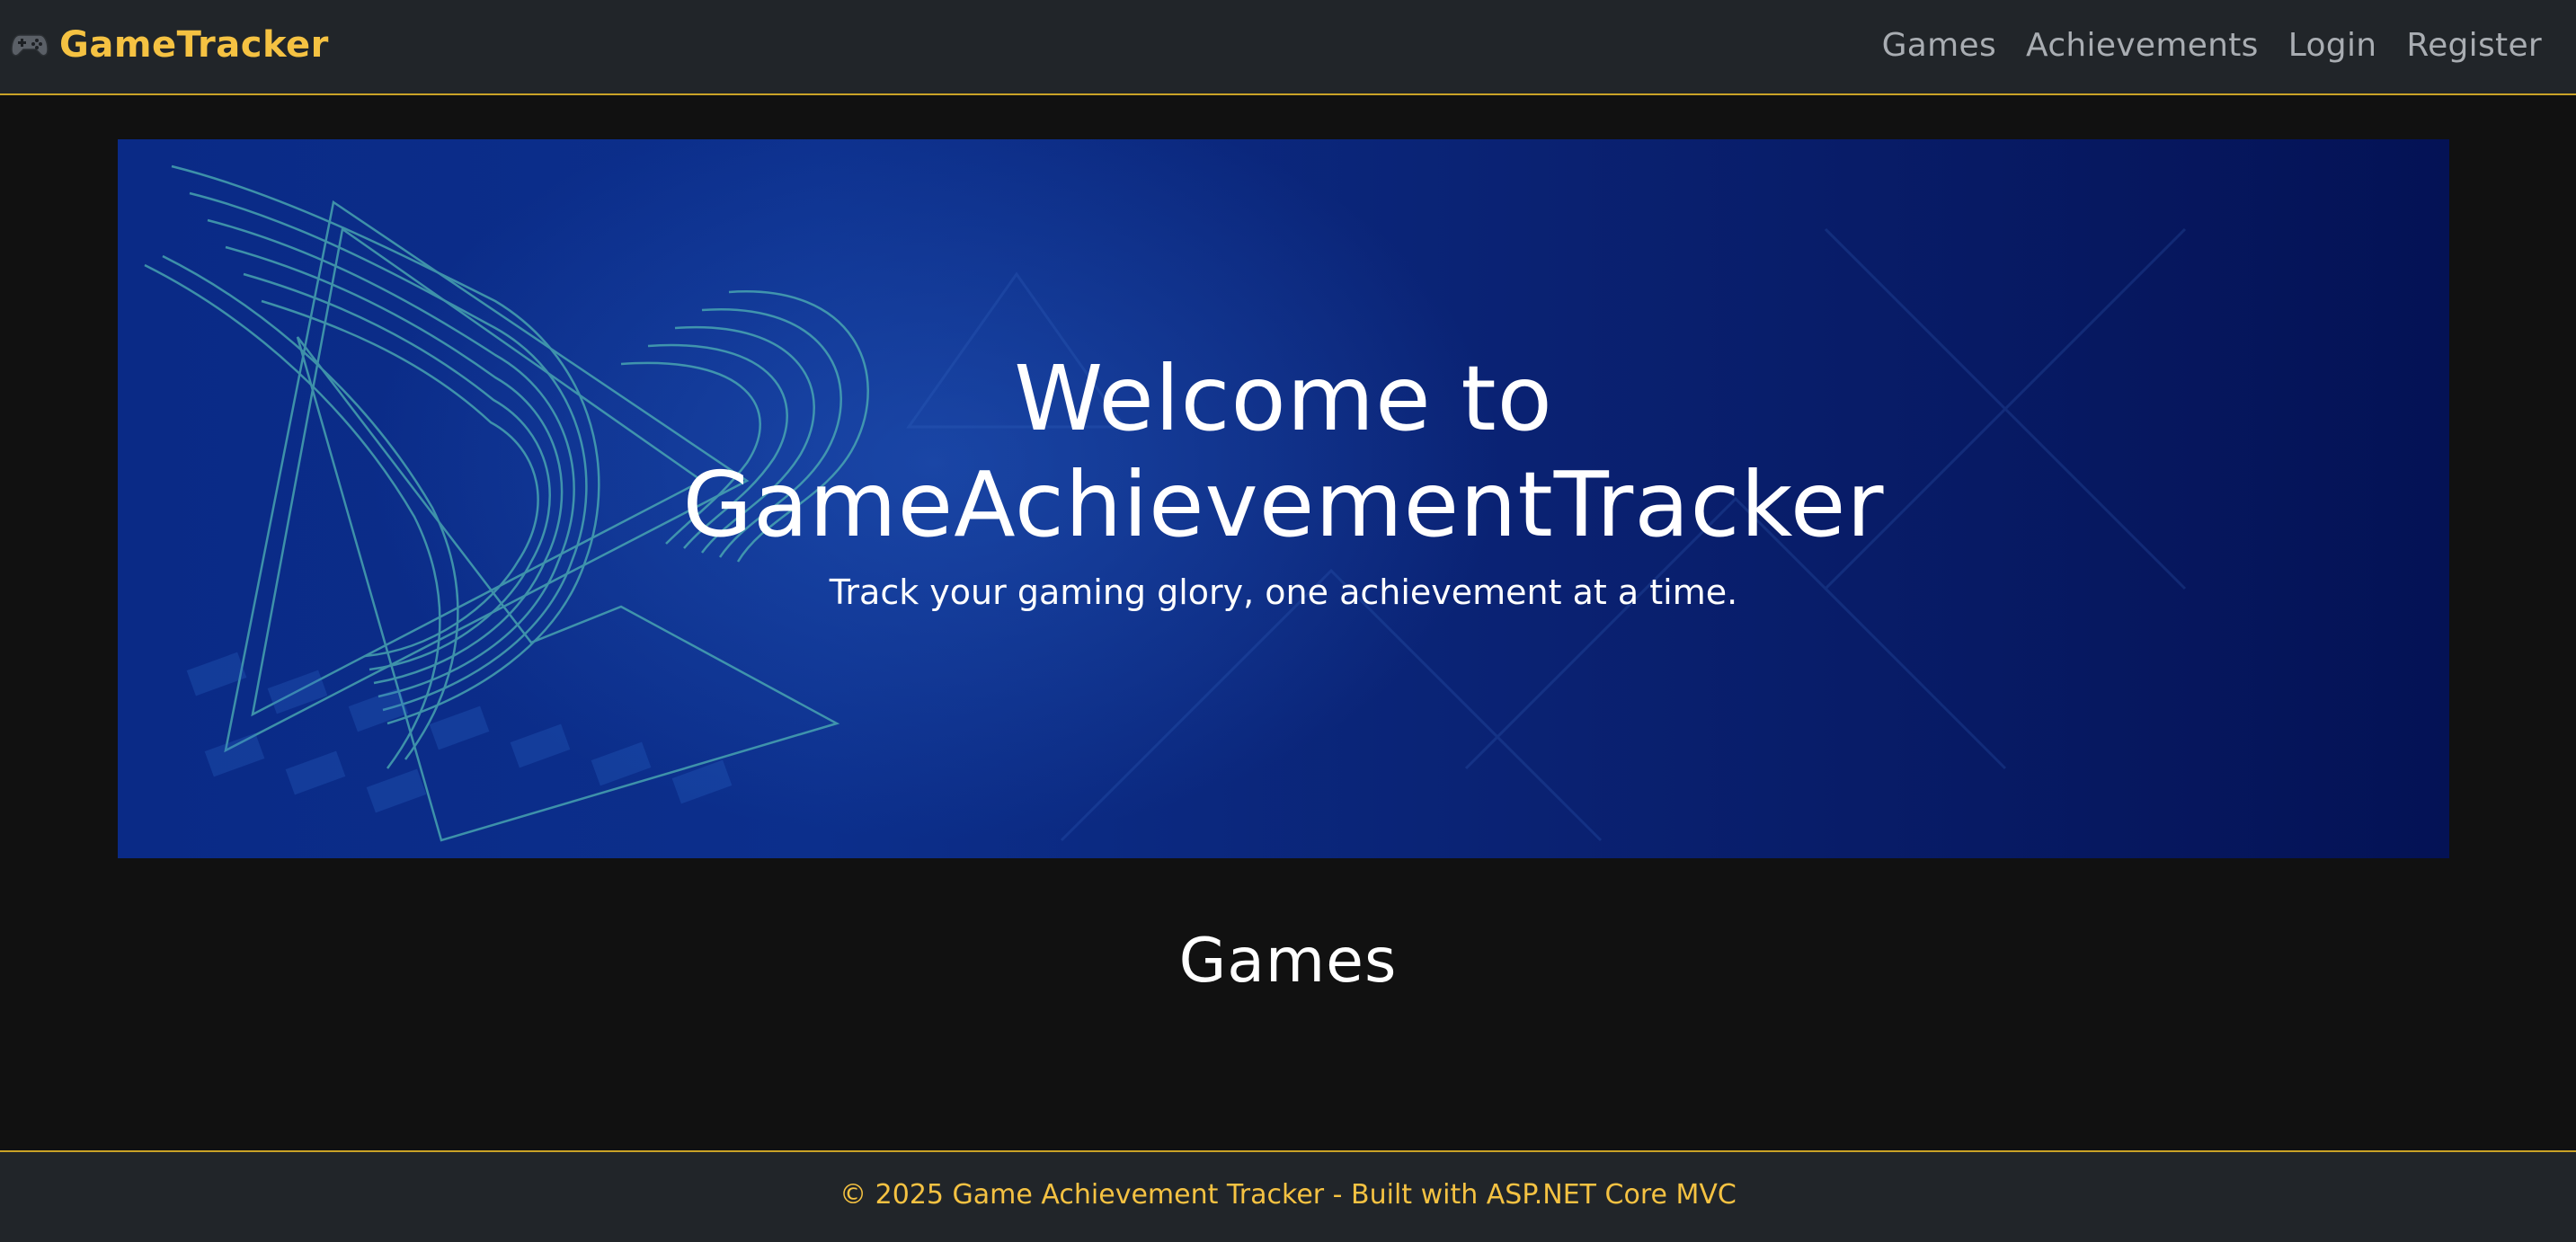 Image resolution: width=2576 pixels, height=1242 pixels. What do you see at coordinates (1283, 399) in the screenshot?
I see `hero-title-line1: Welcome to` at bounding box center [1283, 399].